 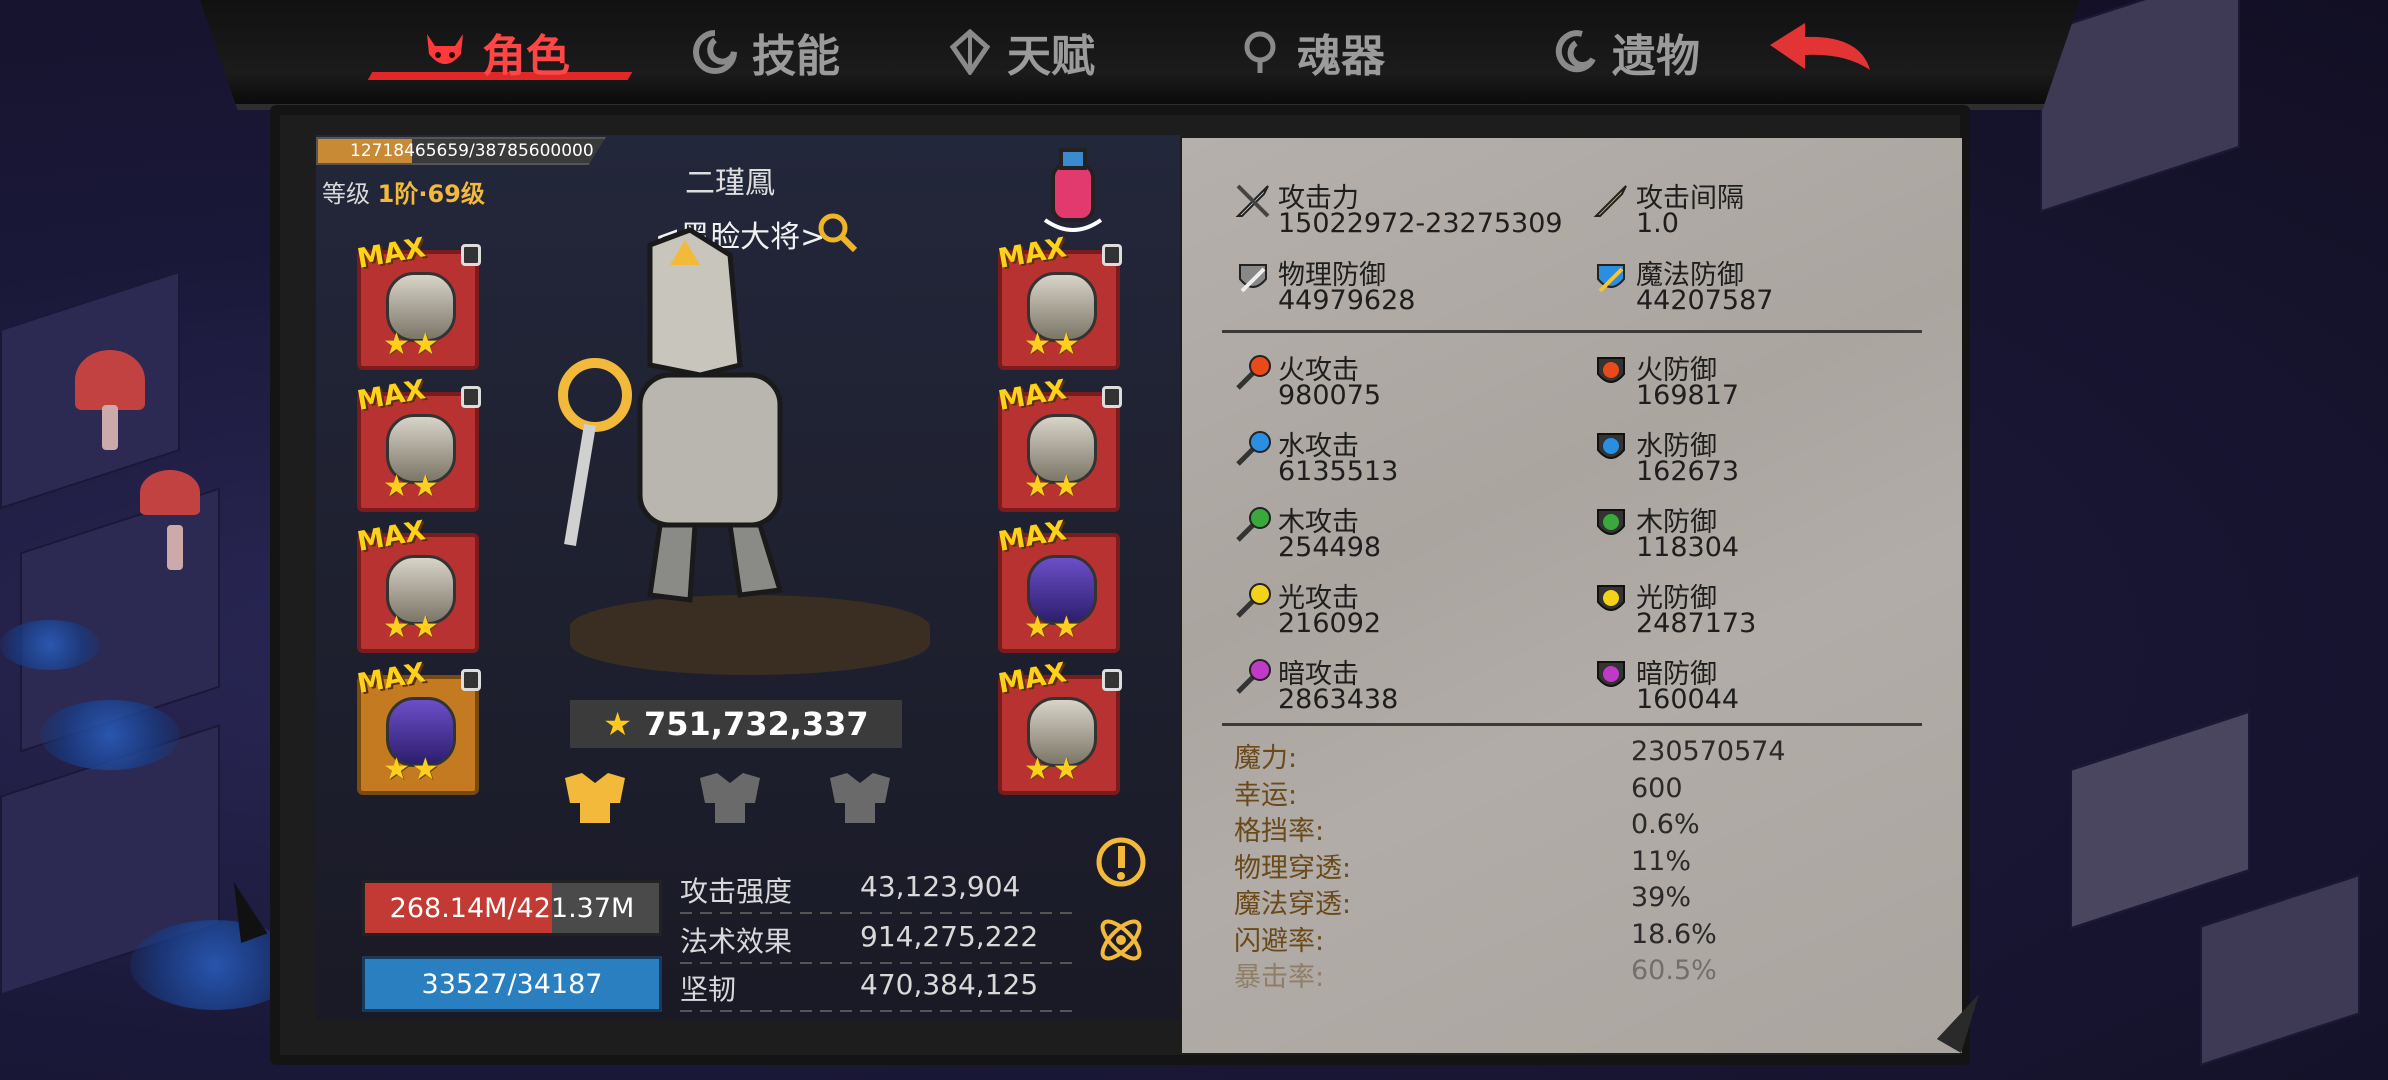 I want to click on gem-icon, so click(x=970, y=52).